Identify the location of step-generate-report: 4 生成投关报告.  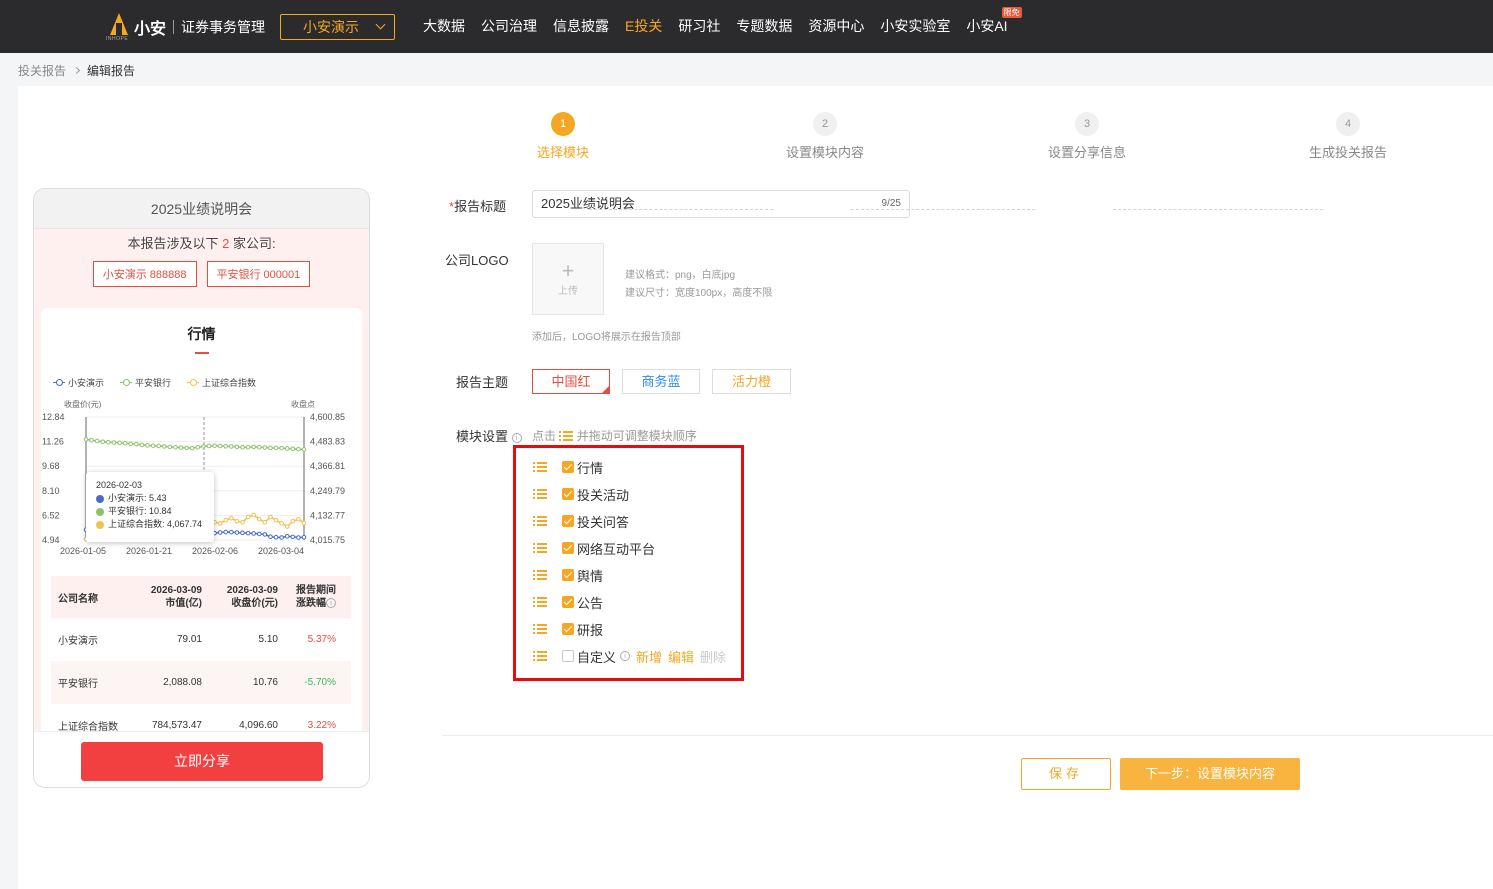
(1348, 136).